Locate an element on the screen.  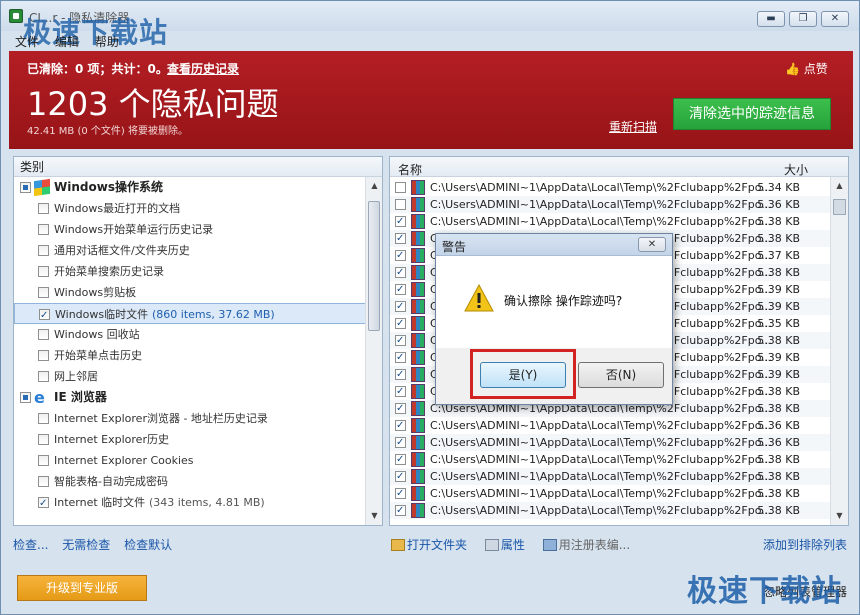
menu-help: 帮助 is located at coordinates (107, 41).